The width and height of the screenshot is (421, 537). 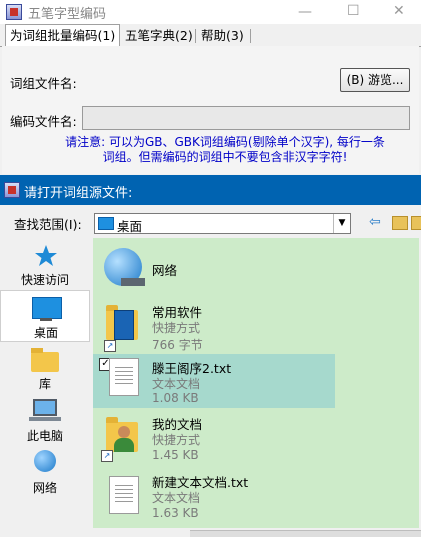 I want to click on place-quick-access: 快速访问, so click(x=45, y=264).